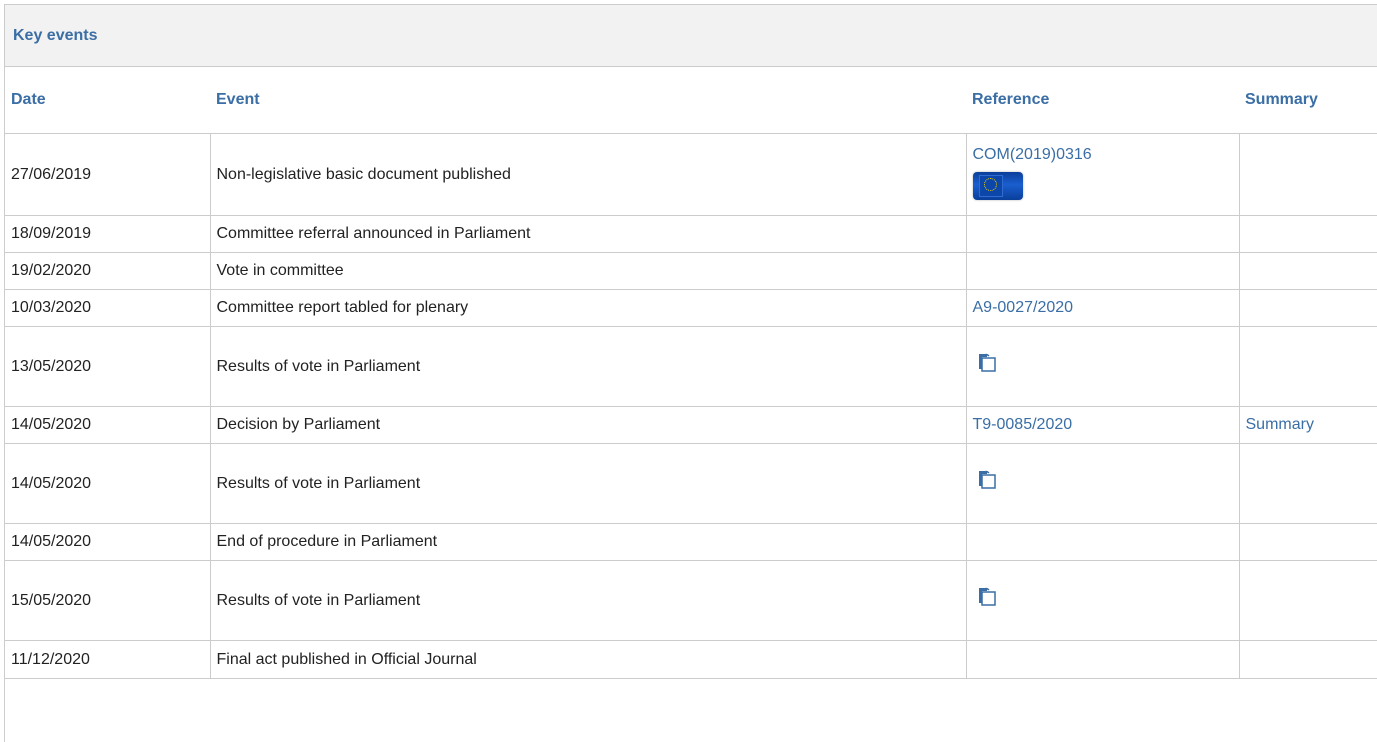  I want to click on key-events-title: Key events, so click(691, 36).